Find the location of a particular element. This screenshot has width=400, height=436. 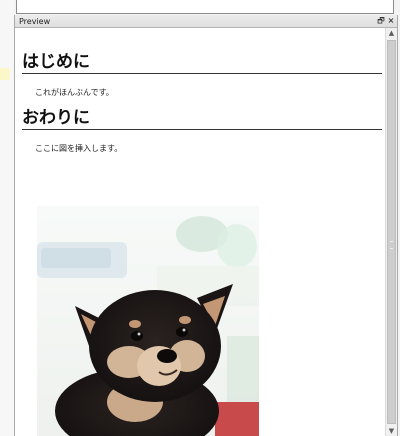

grip-icon is located at coordinates (391, 245).